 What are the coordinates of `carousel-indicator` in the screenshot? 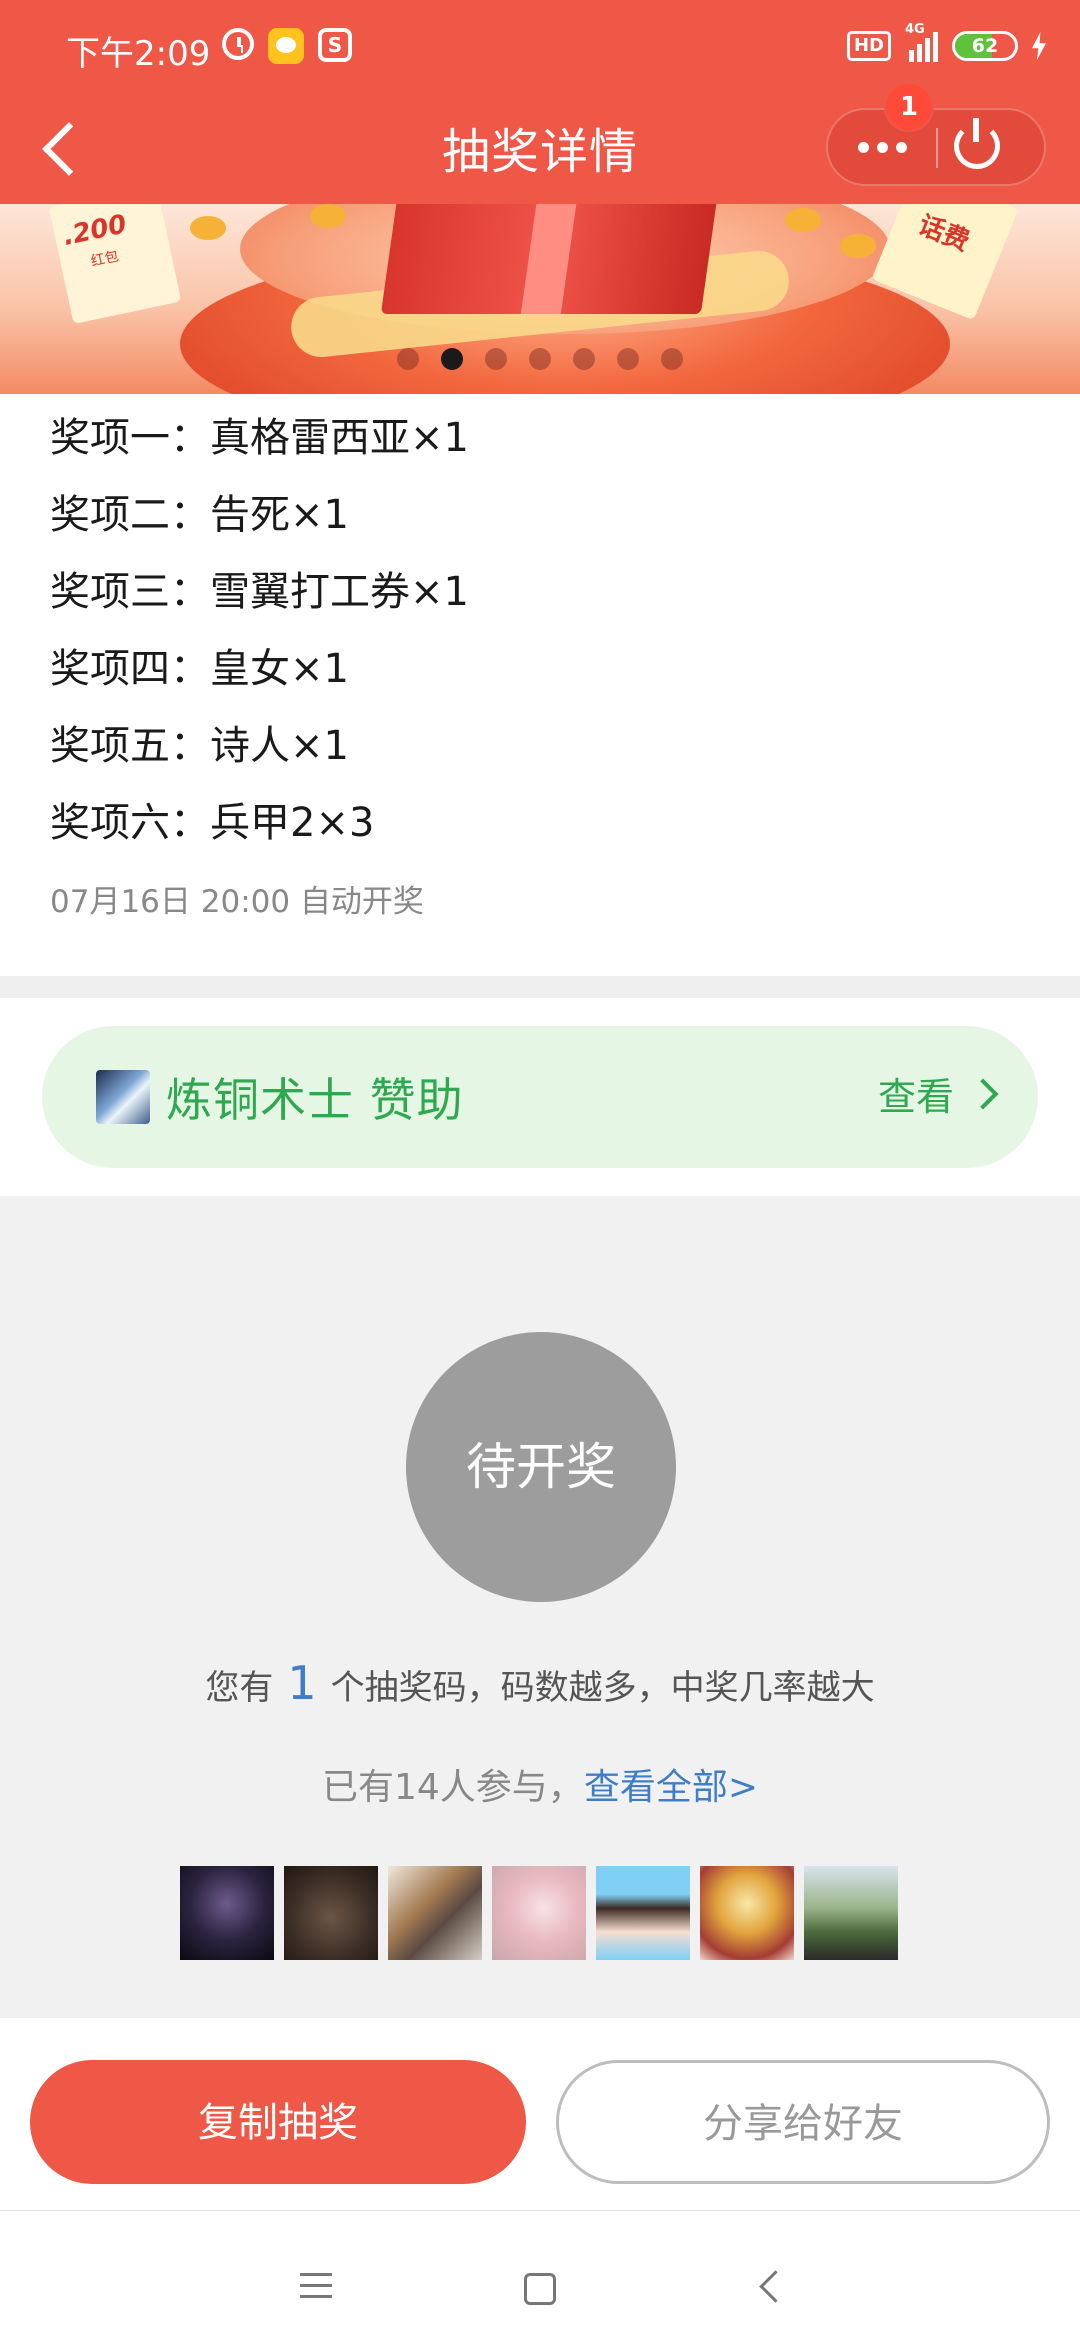 It's located at (540, 359).